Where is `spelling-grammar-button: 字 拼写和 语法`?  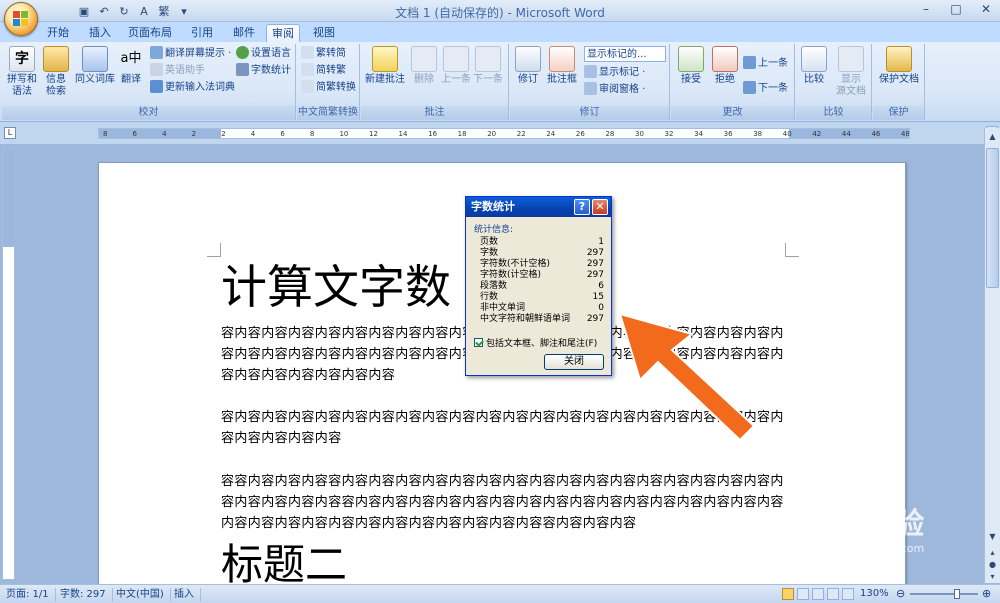
spelling-grammar-button: 字 拼写和 语法 is located at coordinates (22, 72).